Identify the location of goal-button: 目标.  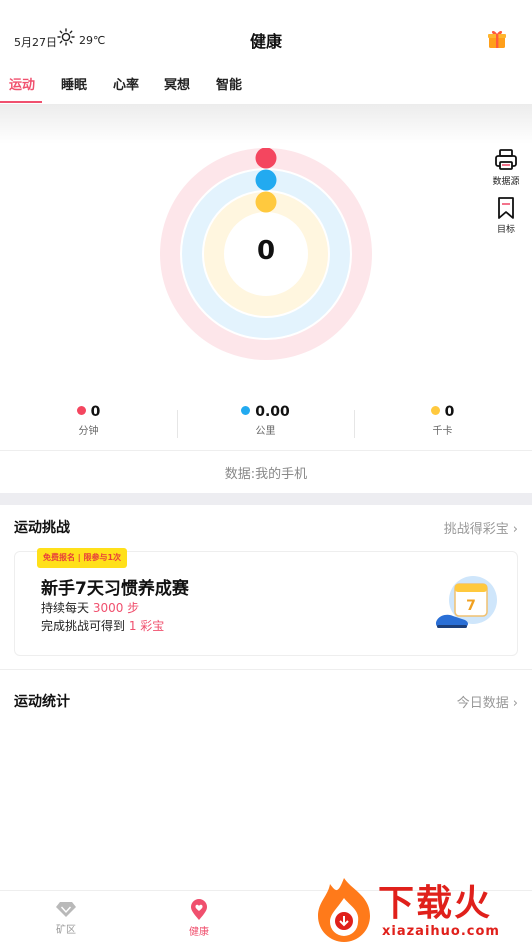
(506, 215).